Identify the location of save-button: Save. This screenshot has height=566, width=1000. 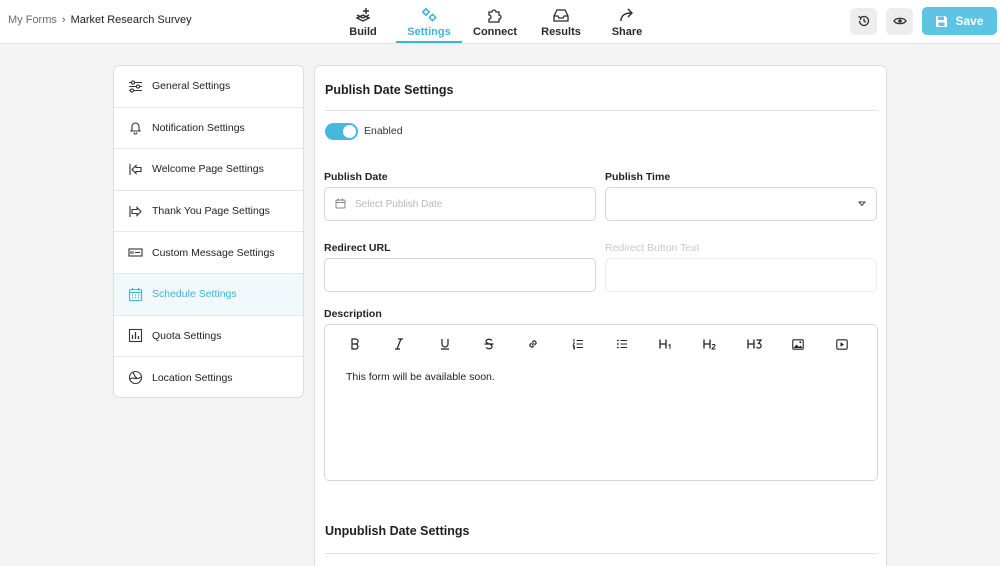
(959, 21).